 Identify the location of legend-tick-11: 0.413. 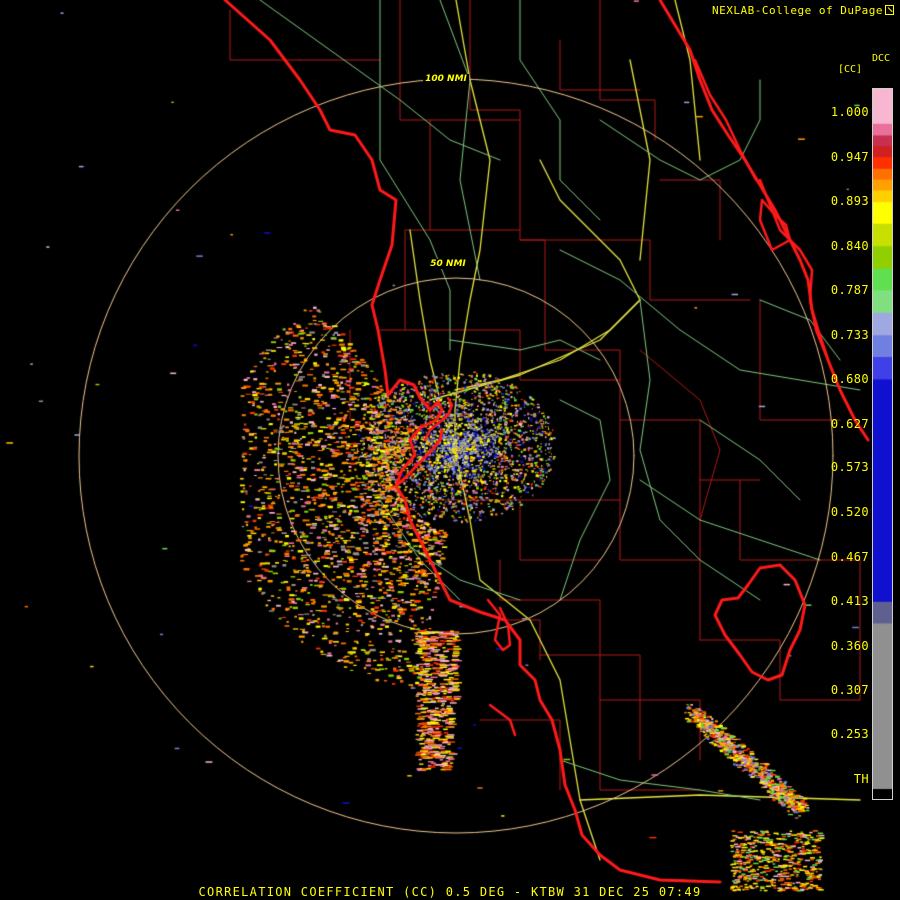
(849, 601).